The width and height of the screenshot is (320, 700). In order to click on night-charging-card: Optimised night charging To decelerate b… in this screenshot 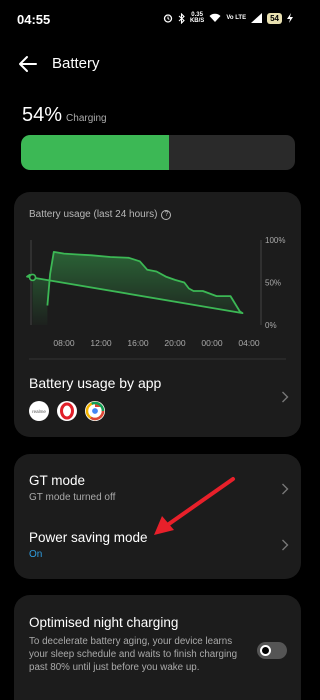, I will do `click(157, 647)`.